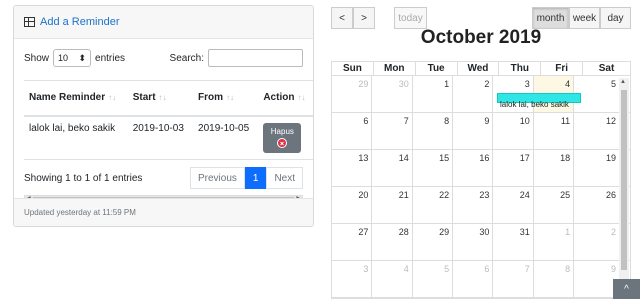  I want to click on chevron-right-icon: >, so click(364, 18).